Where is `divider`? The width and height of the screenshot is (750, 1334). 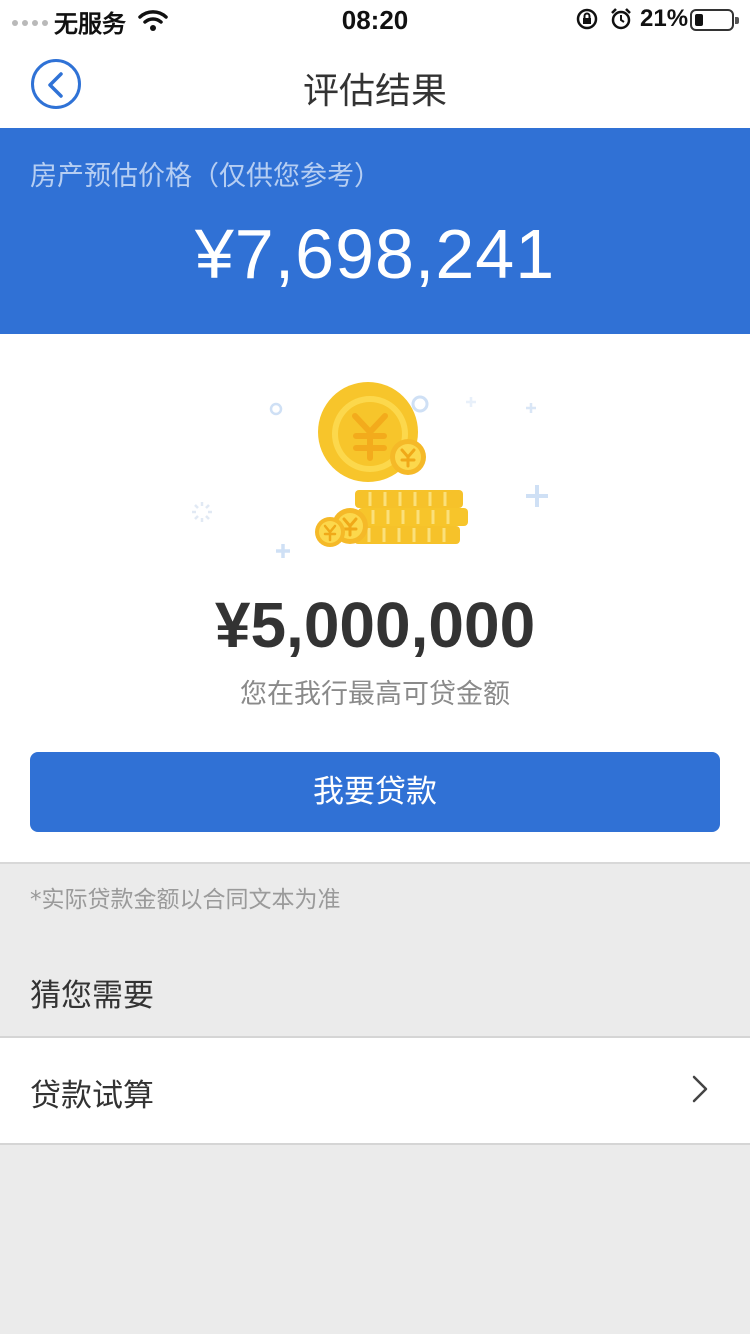 divider is located at coordinates (375, 863).